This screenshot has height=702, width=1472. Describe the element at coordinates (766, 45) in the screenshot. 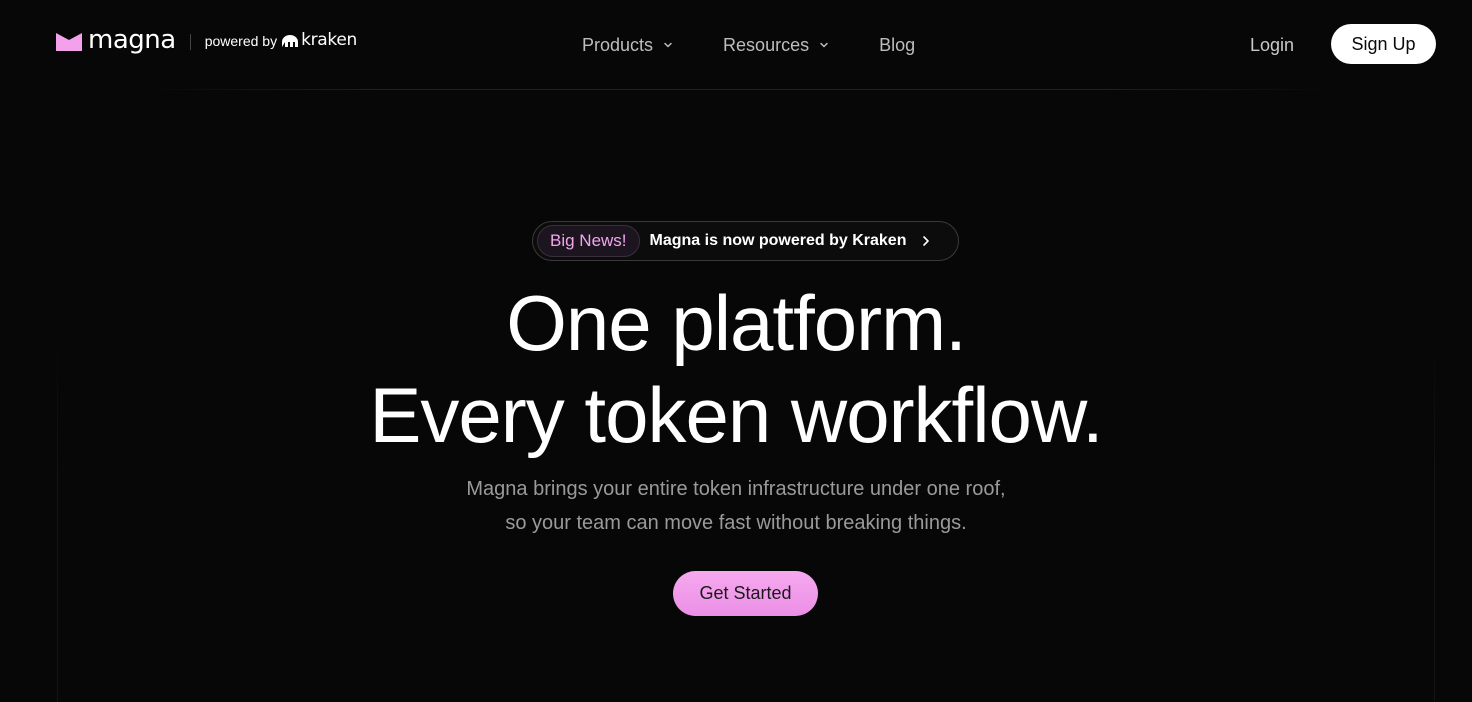

I see `nav-resources-label: Resources` at that location.